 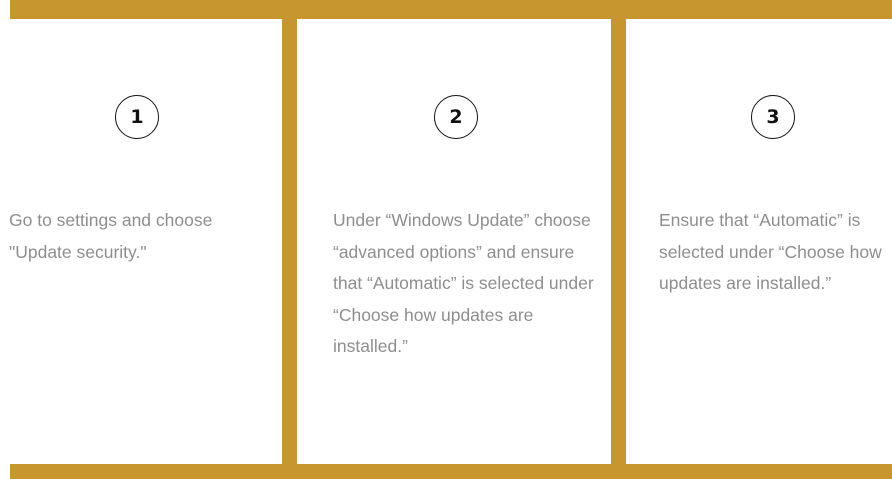 What do you see at coordinates (773, 117) in the screenshot?
I see `step-3-number-badge: 3` at bounding box center [773, 117].